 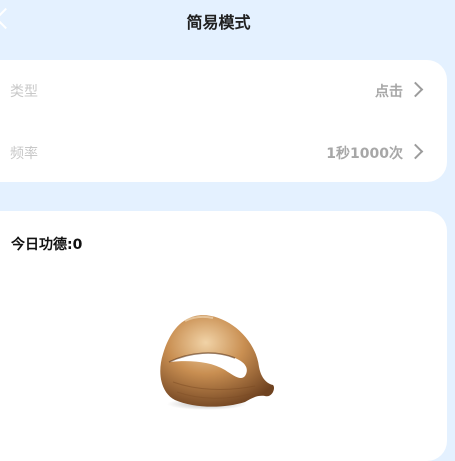 I want to click on frequency-value: 1秒1000次, so click(x=364, y=154).